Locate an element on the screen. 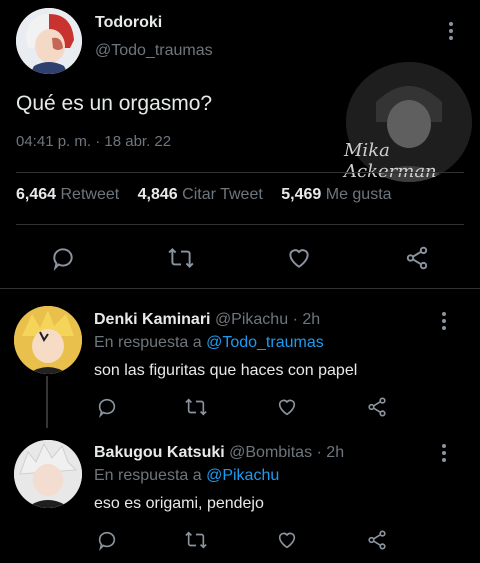  todoroki-avatar is located at coordinates (49, 41).